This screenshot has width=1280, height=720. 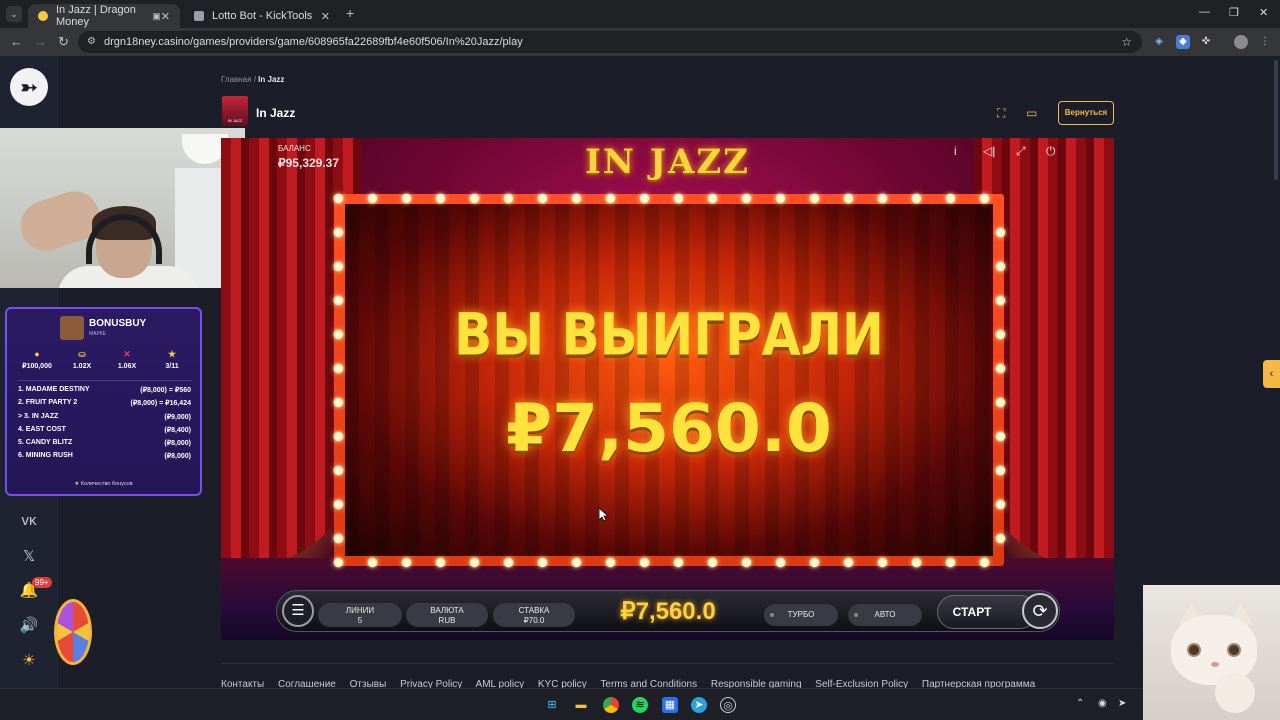 What do you see at coordinates (1051, 151) in the screenshot?
I see `power-icon: ⏻` at bounding box center [1051, 151].